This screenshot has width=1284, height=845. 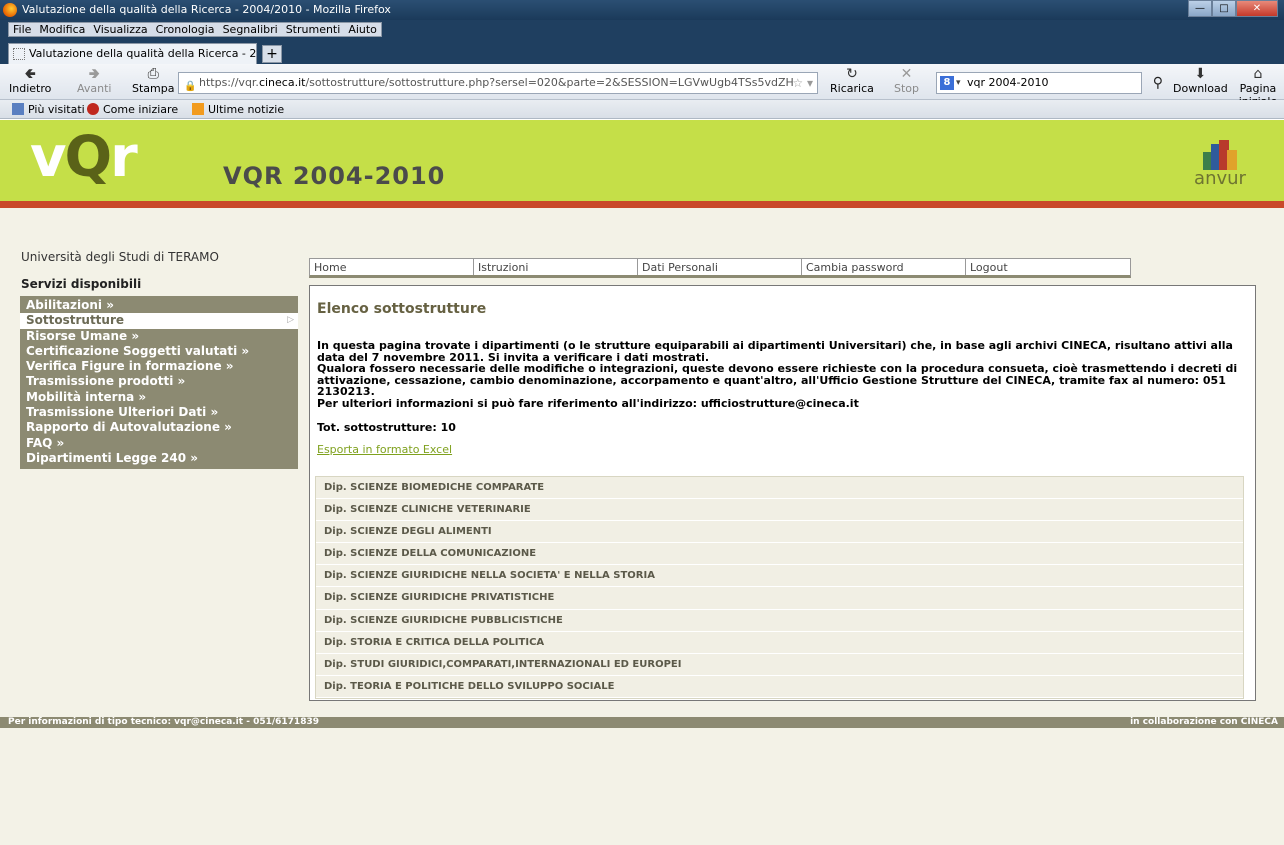 I want to click on list-item: Dip. STORIA E CRITICA DELLA POLITICA, so click(x=779, y=642).